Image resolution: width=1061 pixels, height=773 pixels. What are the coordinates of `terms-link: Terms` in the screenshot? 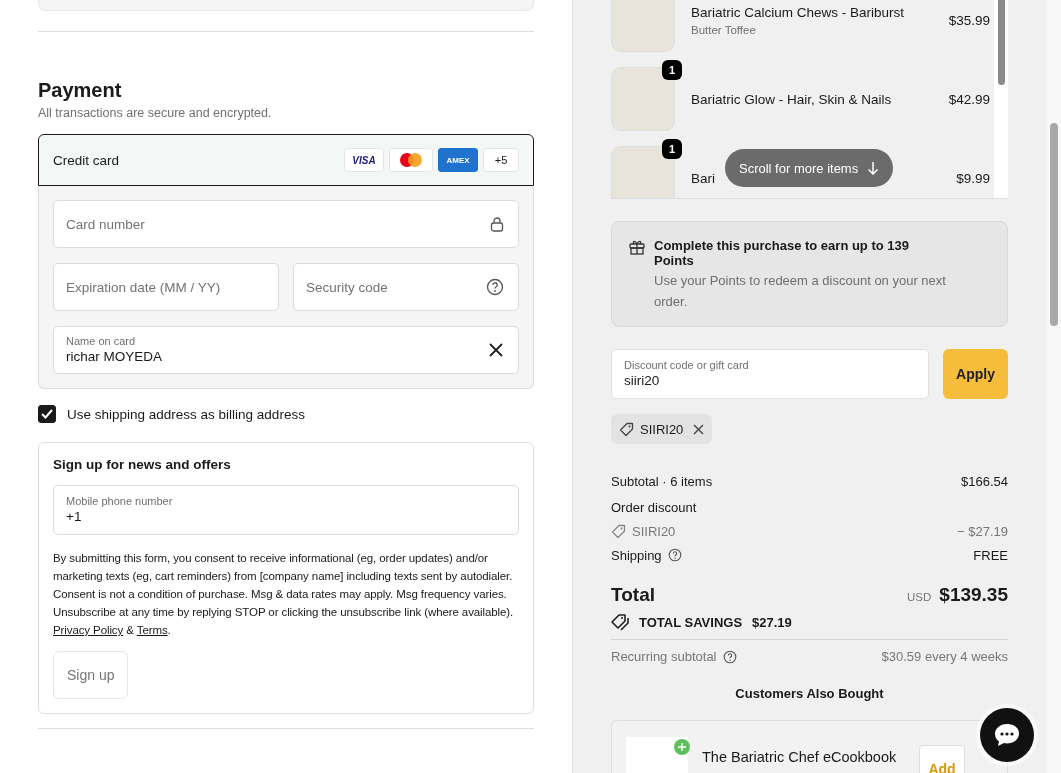 It's located at (152, 630).